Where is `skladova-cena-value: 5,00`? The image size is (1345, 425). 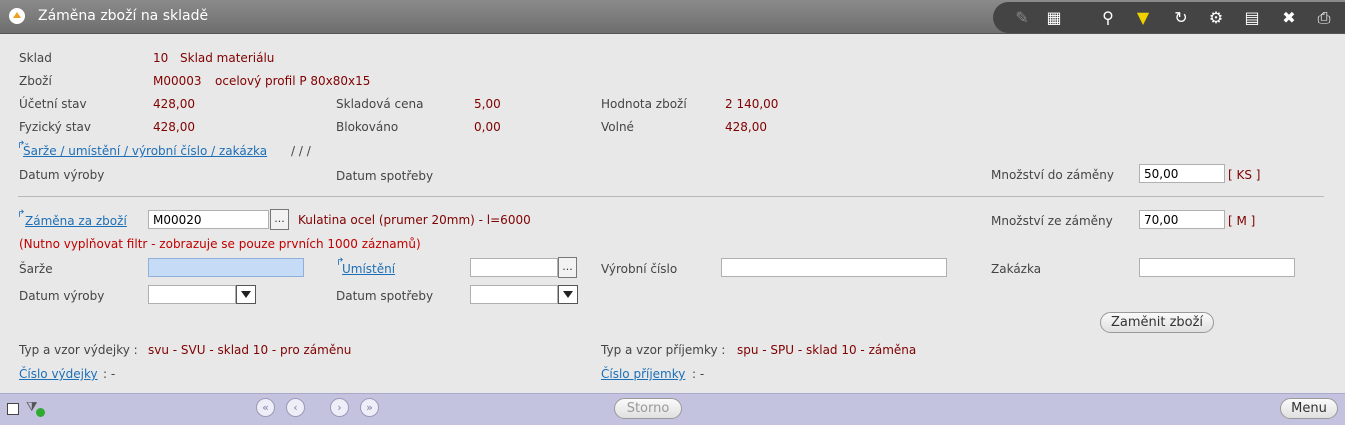 skladova-cena-value: 5,00 is located at coordinates (487, 104).